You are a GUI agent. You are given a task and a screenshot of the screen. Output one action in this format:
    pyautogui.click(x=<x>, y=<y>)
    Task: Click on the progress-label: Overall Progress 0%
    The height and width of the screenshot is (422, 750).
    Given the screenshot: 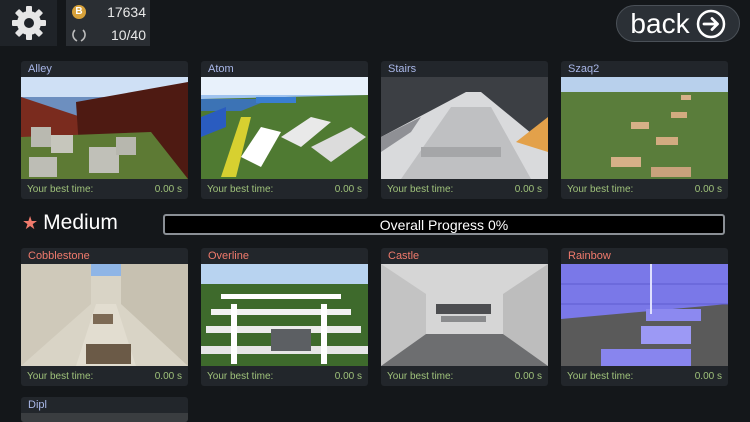 What is the action you would take?
    pyautogui.click(x=444, y=224)
    